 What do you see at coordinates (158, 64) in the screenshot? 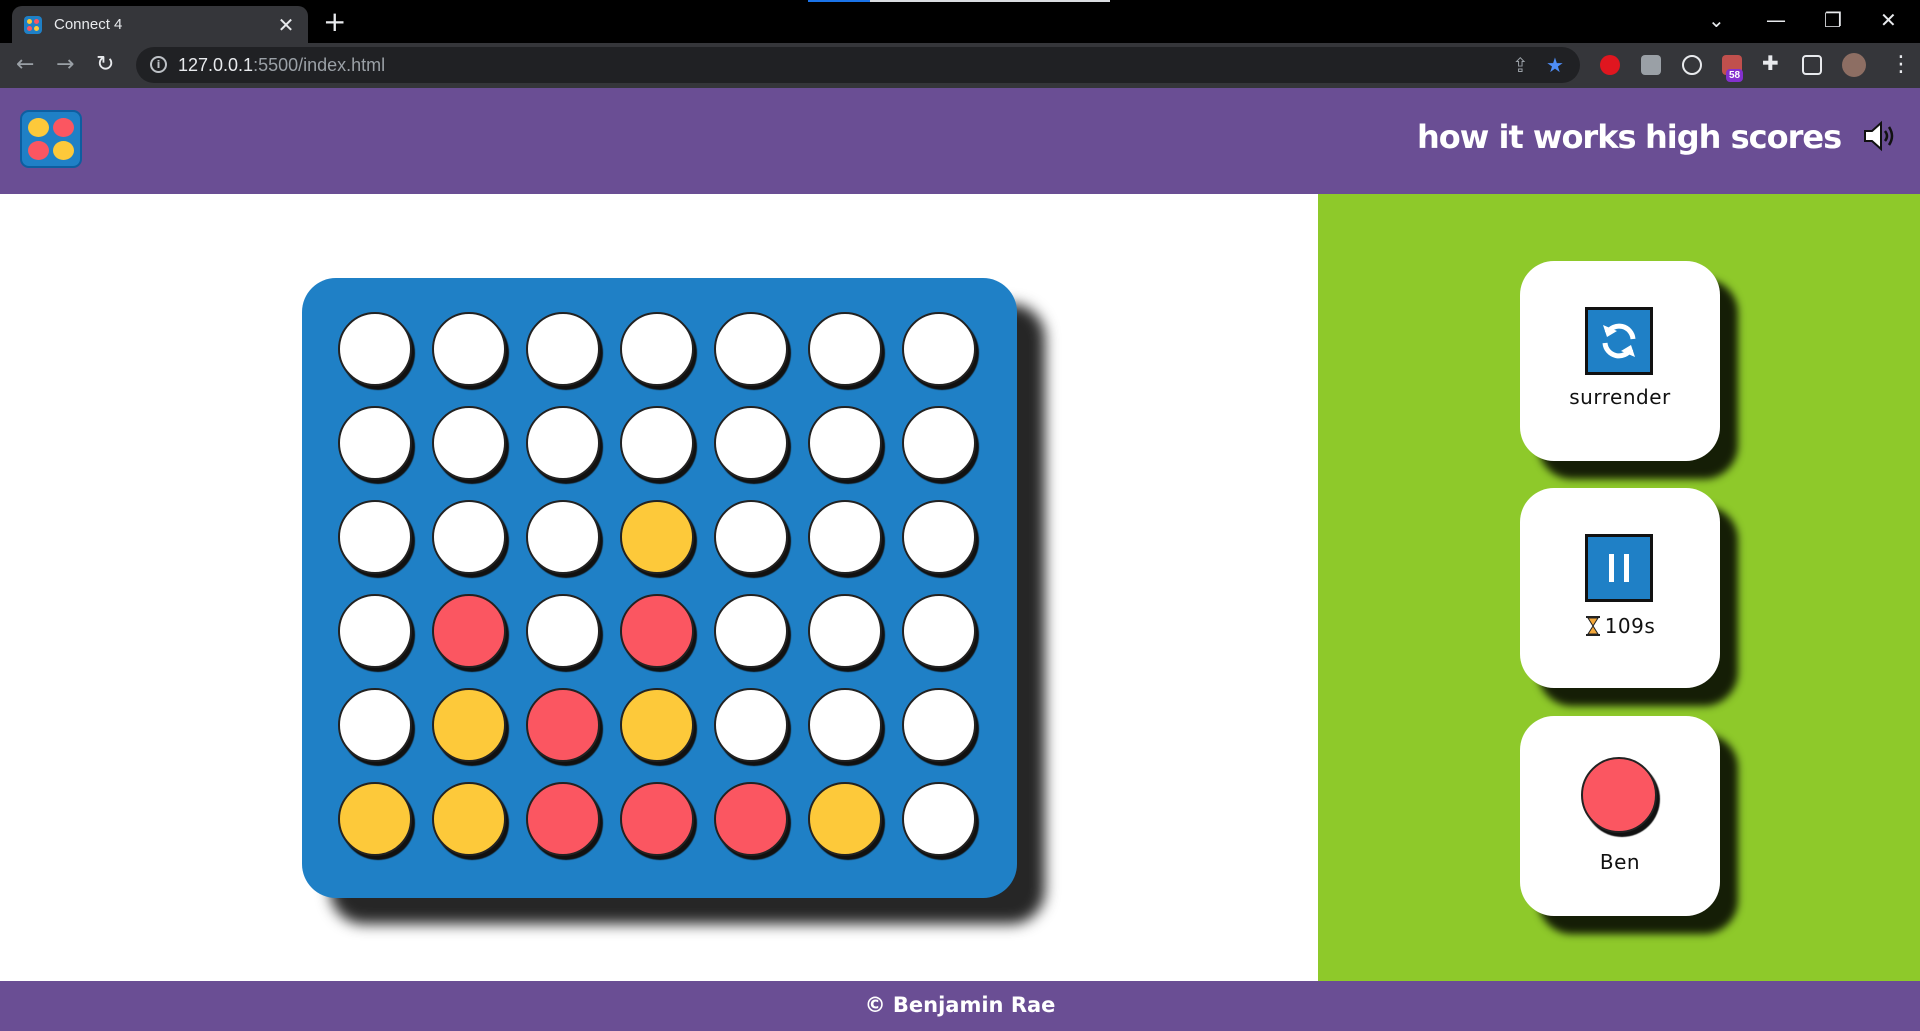
I see `site-info-icon: i` at bounding box center [158, 64].